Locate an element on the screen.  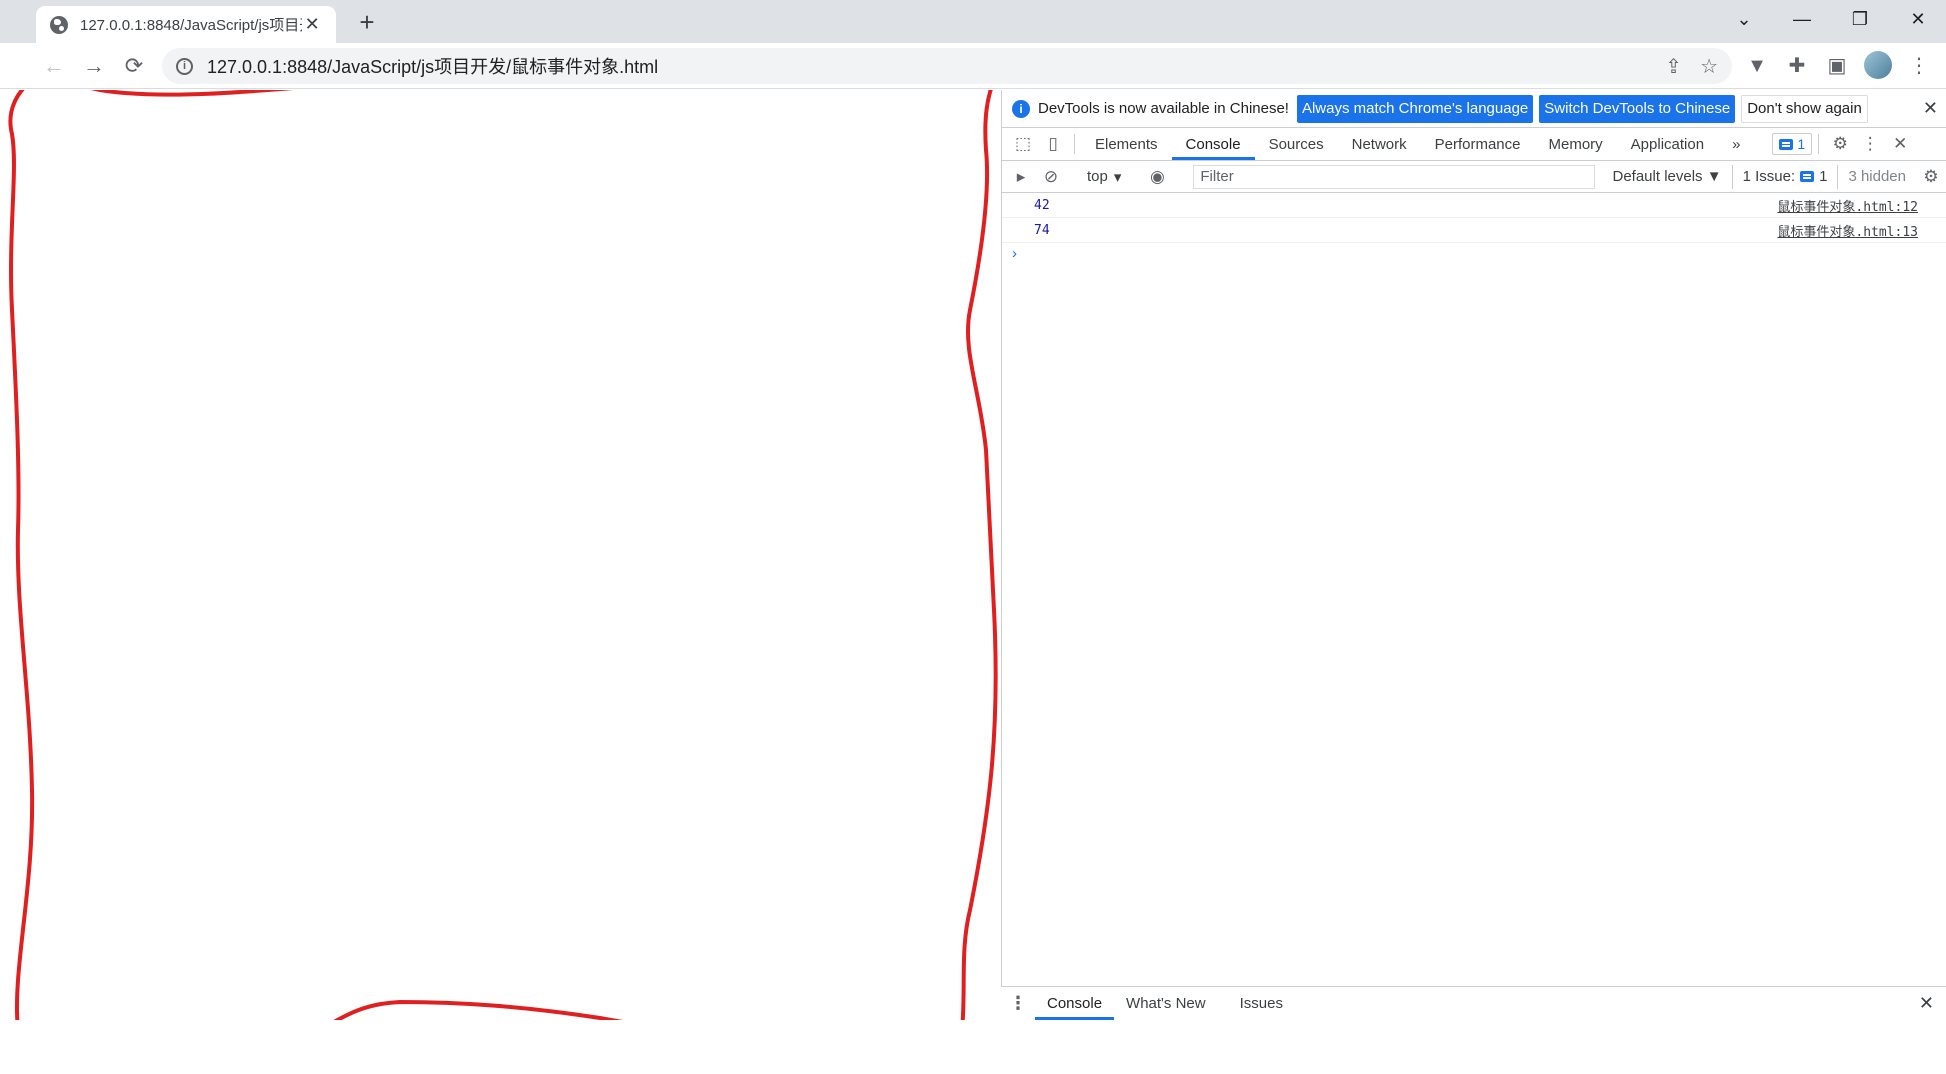
hidden-messages-count: 3 hidden is located at coordinates (1877, 176).